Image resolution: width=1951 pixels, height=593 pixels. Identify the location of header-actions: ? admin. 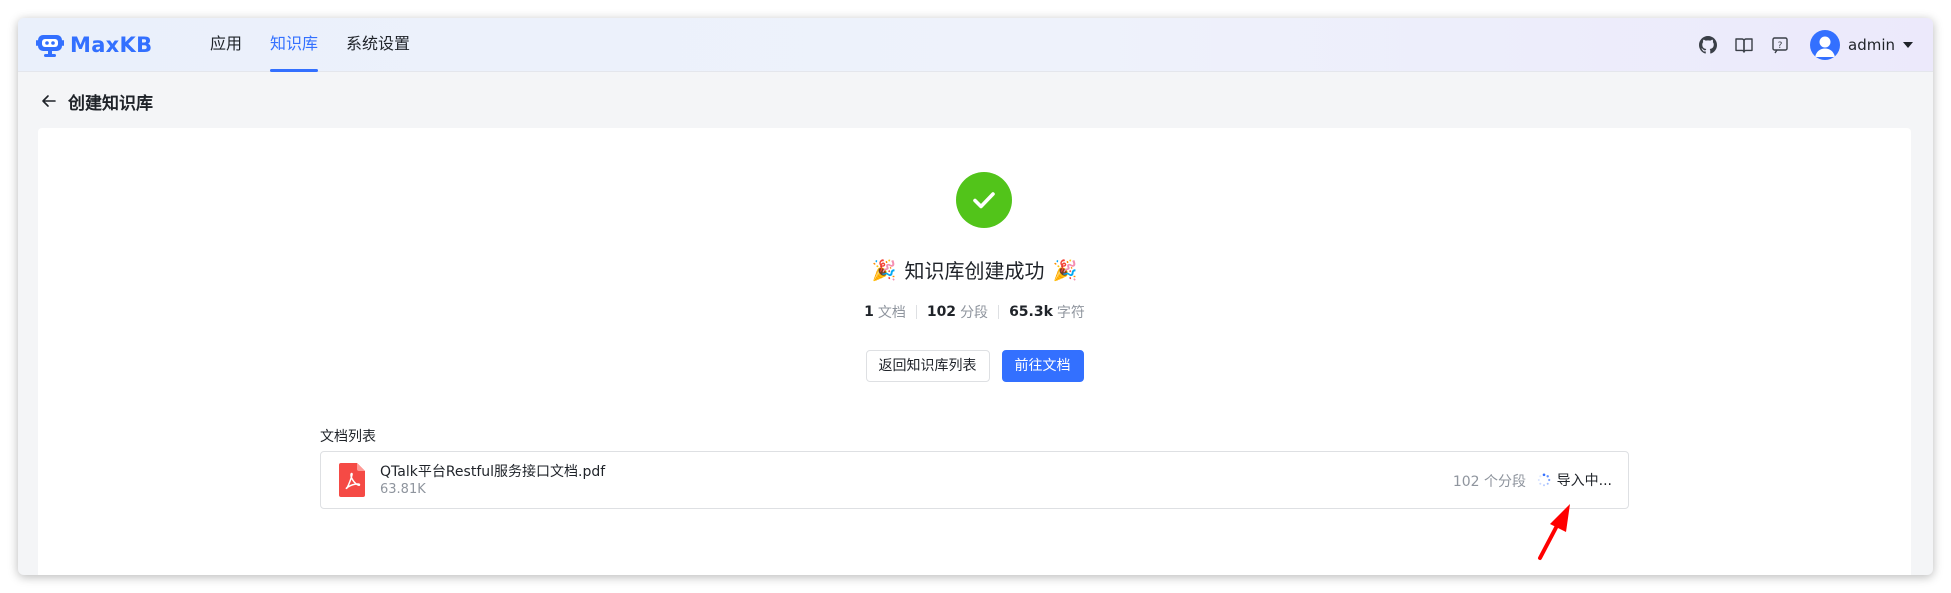
(1797, 45).